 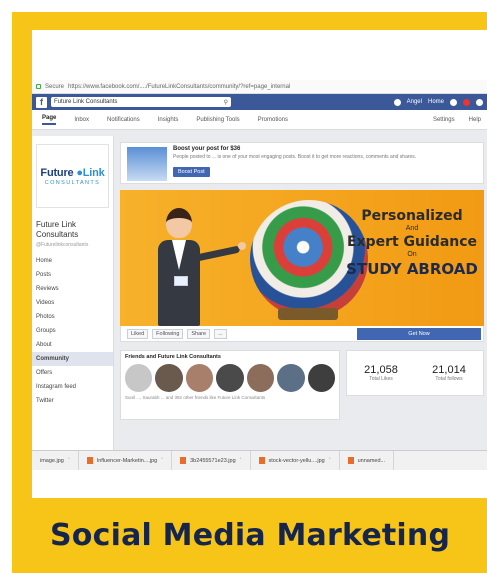 I want to click on sidebar-item-groups: Groups, so click(x=72, y=331).